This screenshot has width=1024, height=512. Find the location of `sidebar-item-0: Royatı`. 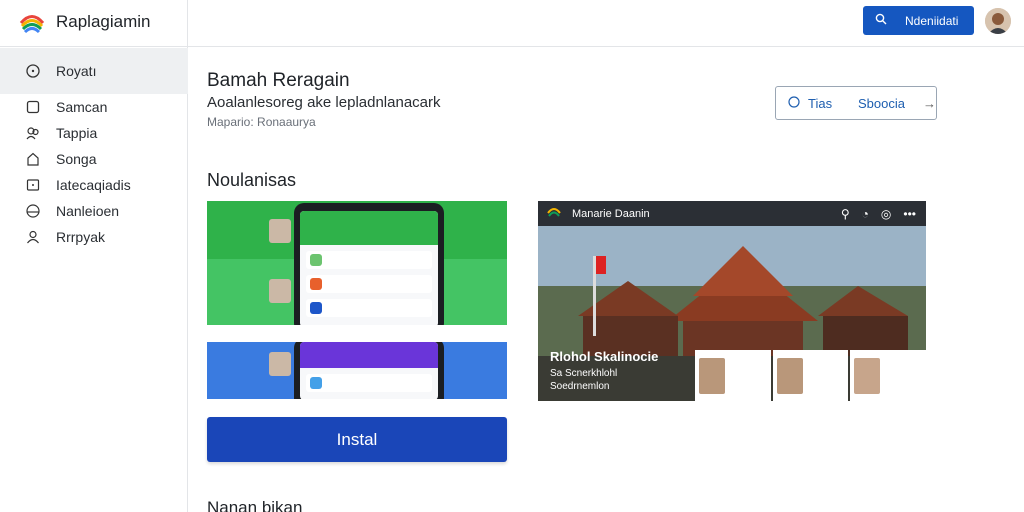

sidebar-item-0: Royatı is located at coordinates (94, 71).